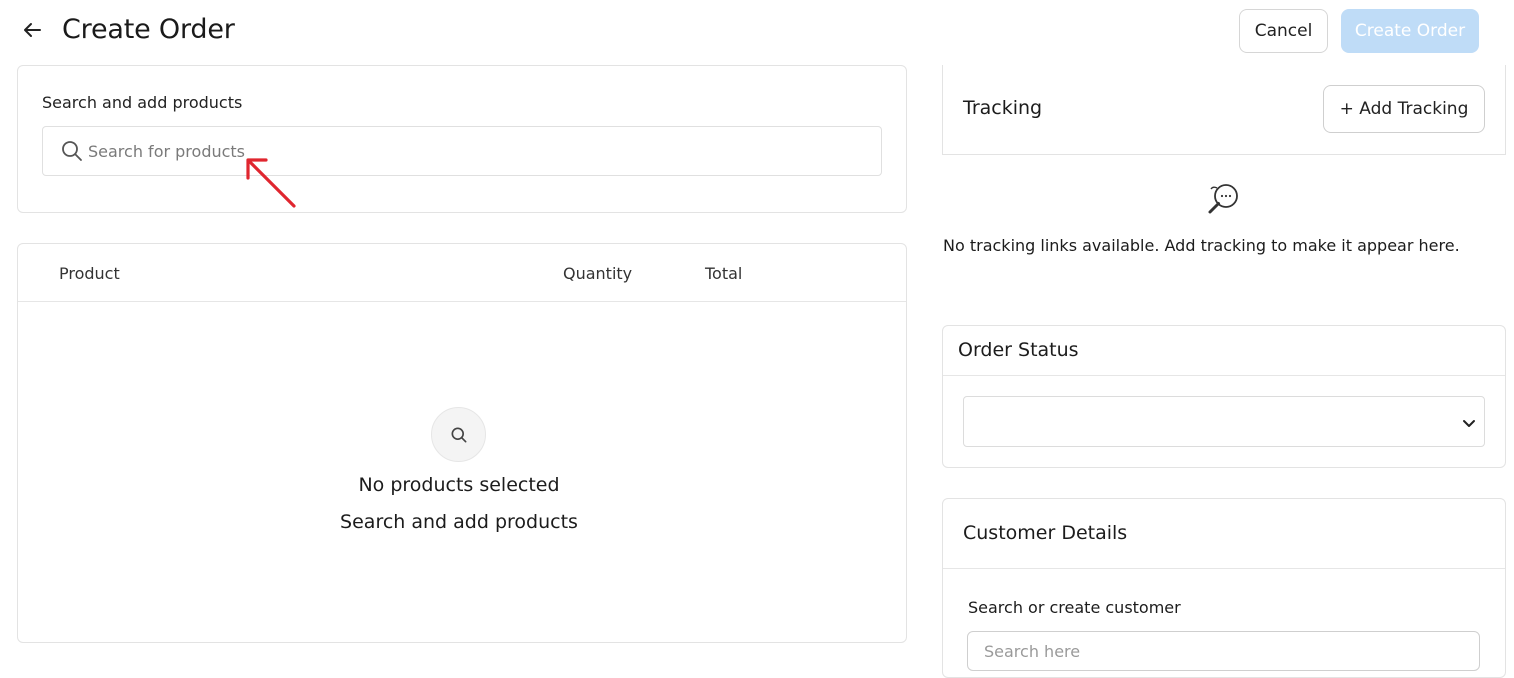 Image resolution: width=1514 pixels, height=678 pixels. Describe the element at coordinates (1469, 423) in the screenshot. I see `chevron-down-icon` at that location.